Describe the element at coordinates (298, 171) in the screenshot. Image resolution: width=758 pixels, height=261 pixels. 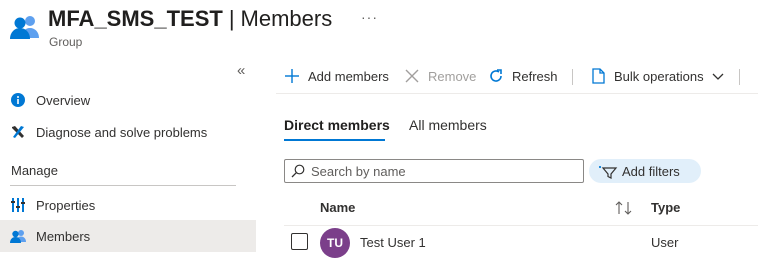
I see `search-icon` at that location.